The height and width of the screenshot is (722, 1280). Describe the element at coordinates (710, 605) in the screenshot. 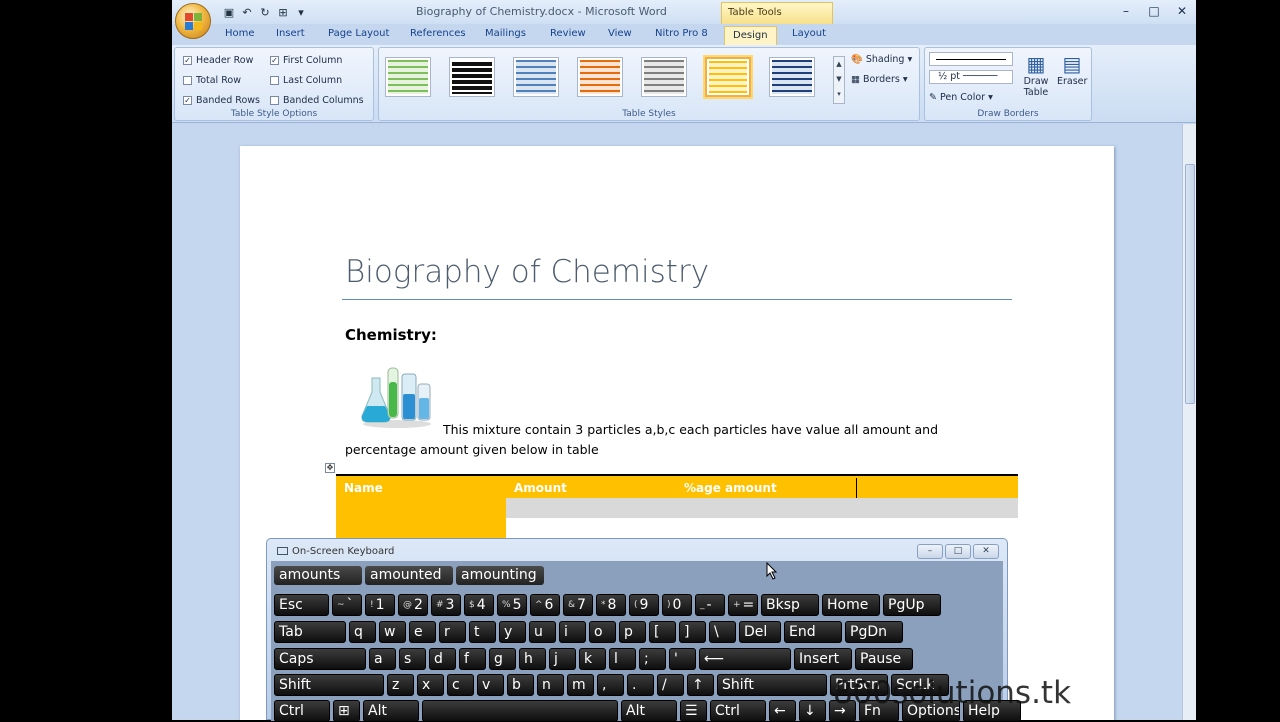

I see `key: _ -` at that location.